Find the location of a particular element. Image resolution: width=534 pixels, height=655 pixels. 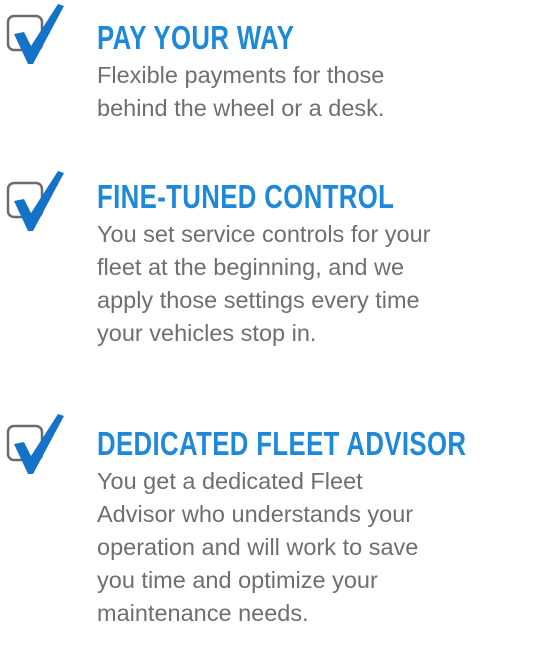

feature-description-line: operation and will work to save is located at coordinates (258, 547).